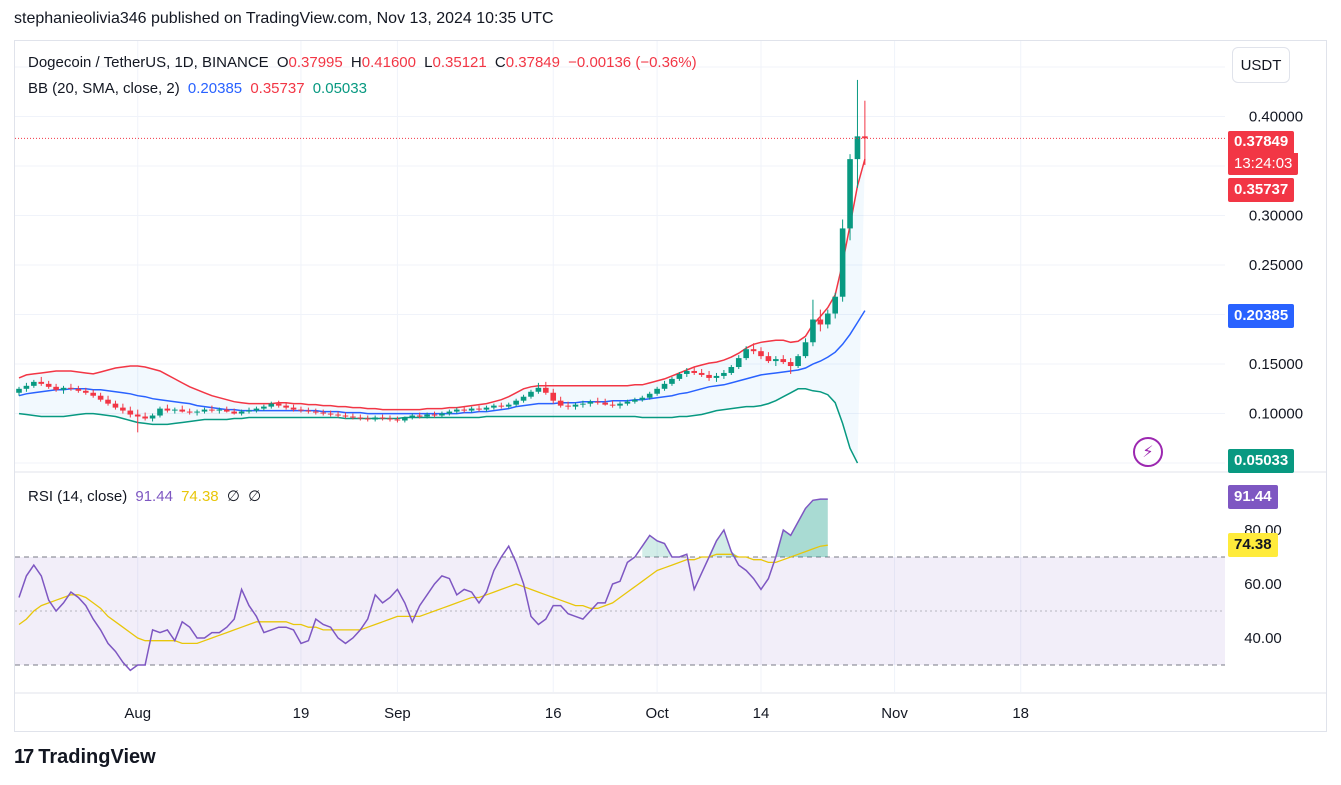 This screenshot has width=1341, height=785. Describe the element at coordinates (24, 757) in the screenshot. I see `tradingview-mark-icon: 17` at that location.